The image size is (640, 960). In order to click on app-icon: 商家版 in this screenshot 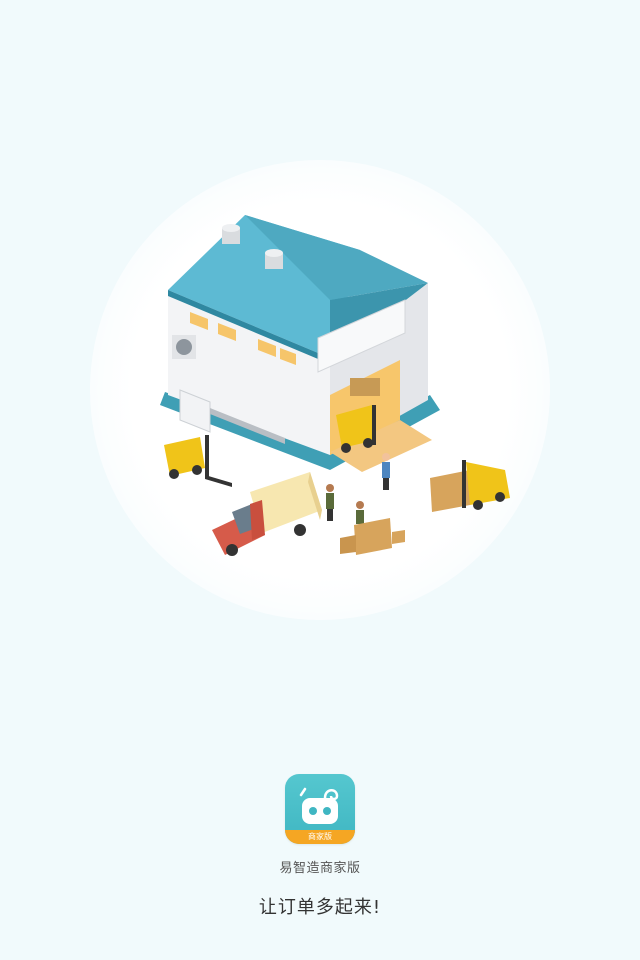, I will do `click(320, 809)`.